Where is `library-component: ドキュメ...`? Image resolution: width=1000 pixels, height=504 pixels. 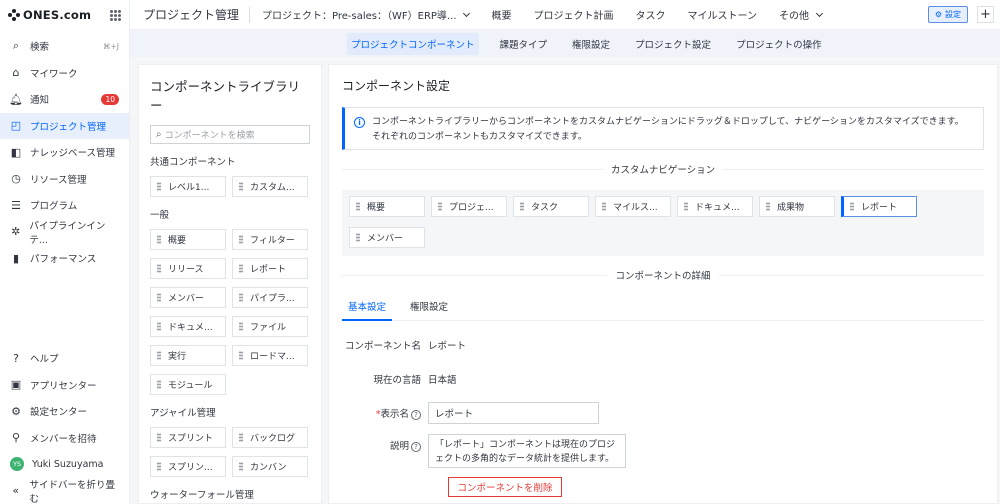
library-component: ドキュメ... is located at coordinates (188, 326).